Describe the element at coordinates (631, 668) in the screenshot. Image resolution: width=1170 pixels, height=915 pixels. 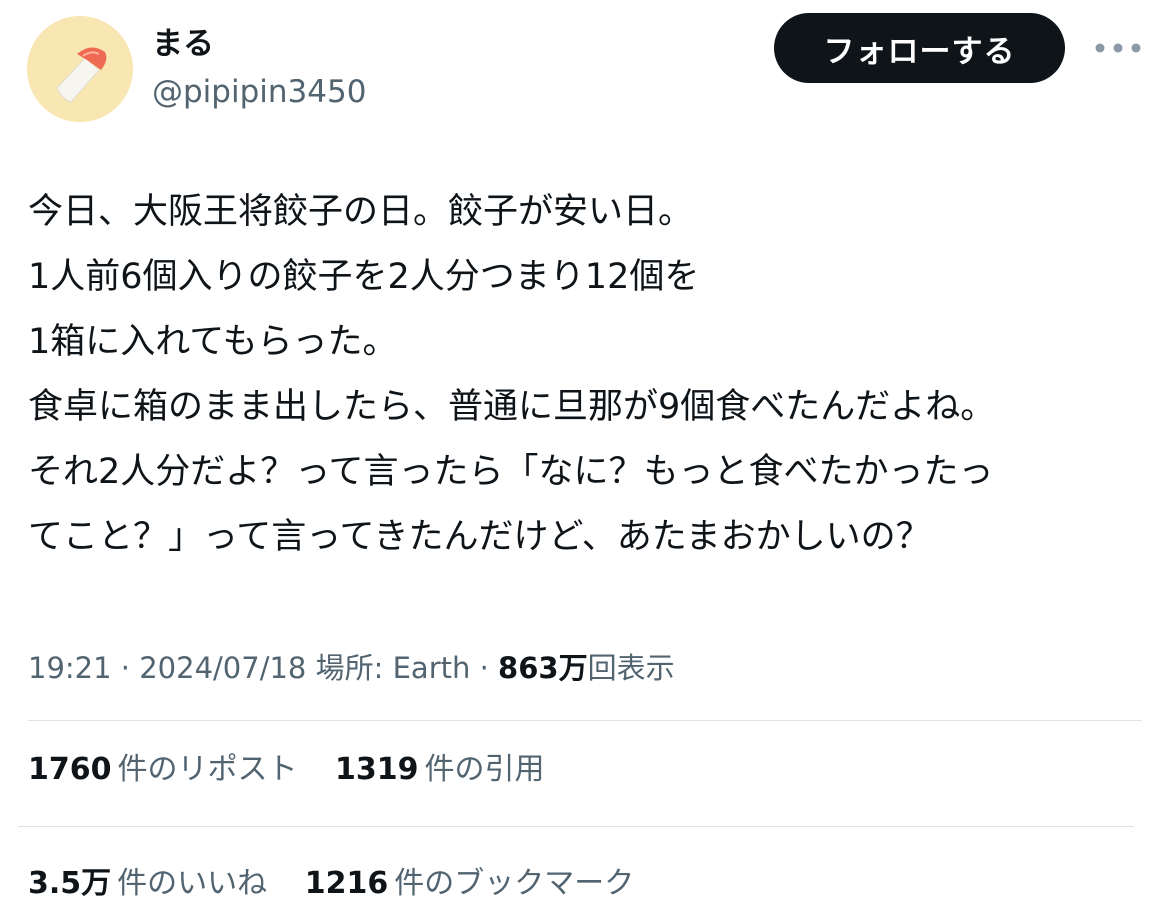
I see `view-count-label: 回表示` at that location.